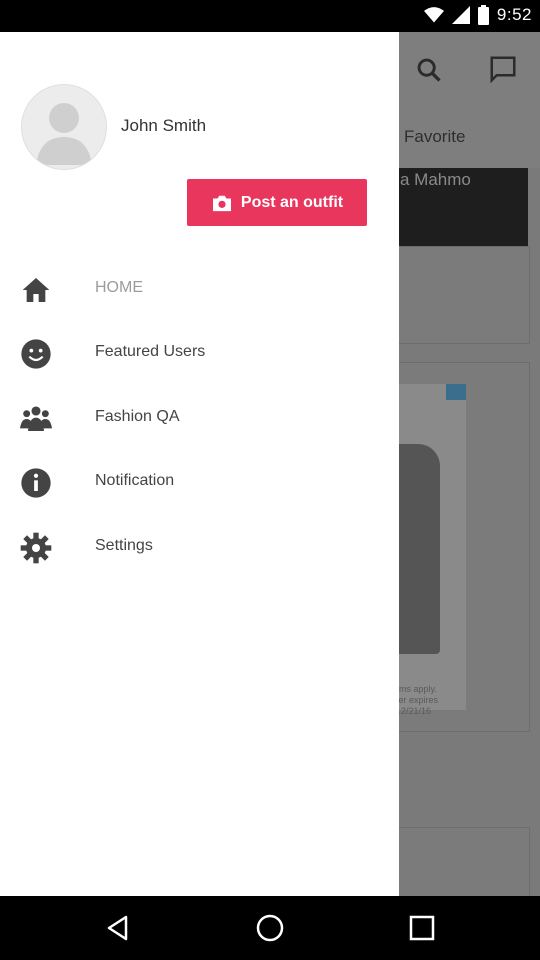 The image size is (540, 960). What do you see at coordinates (460, 15) in the screenshot?
I see `signal-icon` at bounding box center [460, 15].